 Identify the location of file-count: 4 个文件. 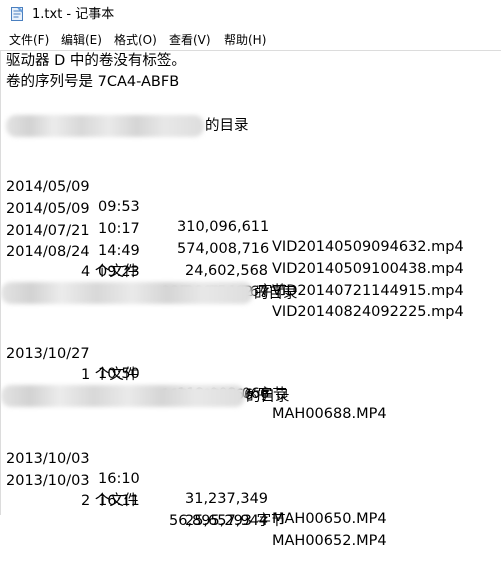
(110, 272).